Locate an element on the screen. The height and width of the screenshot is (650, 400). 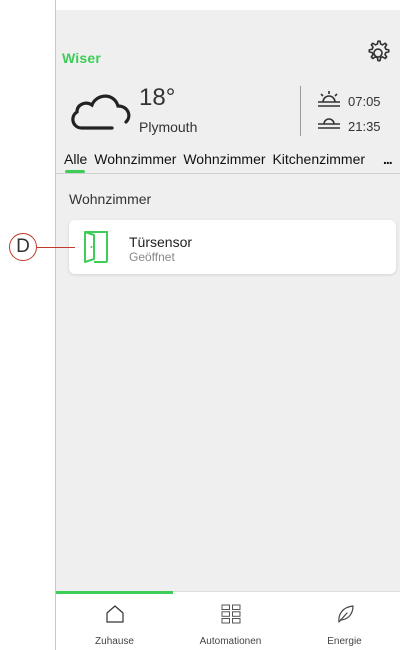
wiser-logo: Wiser is located at coordinates (81, 58).